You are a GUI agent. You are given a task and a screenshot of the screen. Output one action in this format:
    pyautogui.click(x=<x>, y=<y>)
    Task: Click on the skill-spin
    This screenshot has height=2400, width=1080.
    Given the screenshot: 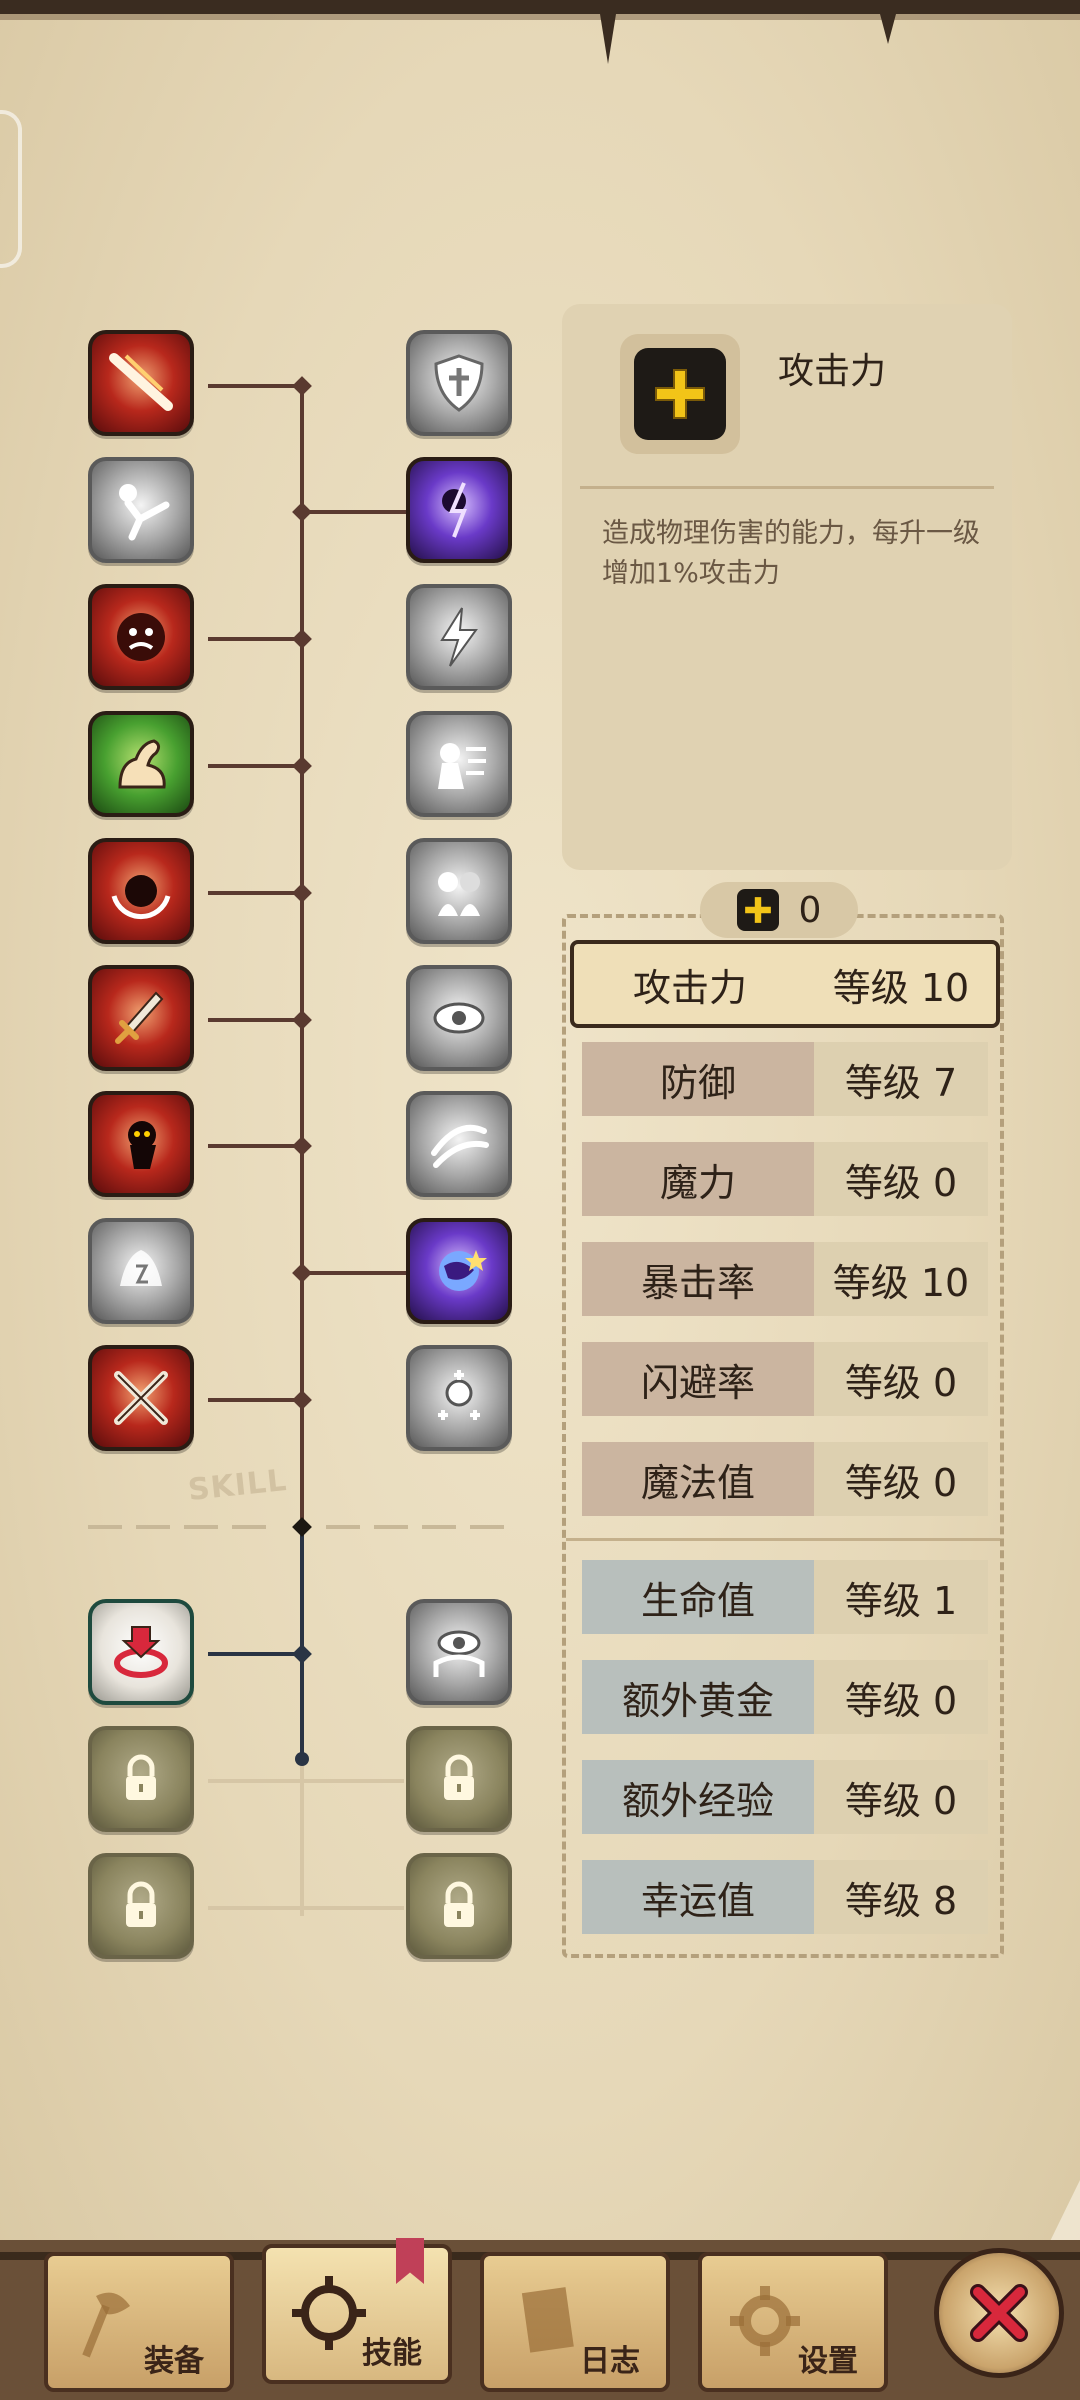 What is the action you would take?
    pyautogui.click(x=141, y=891)
    